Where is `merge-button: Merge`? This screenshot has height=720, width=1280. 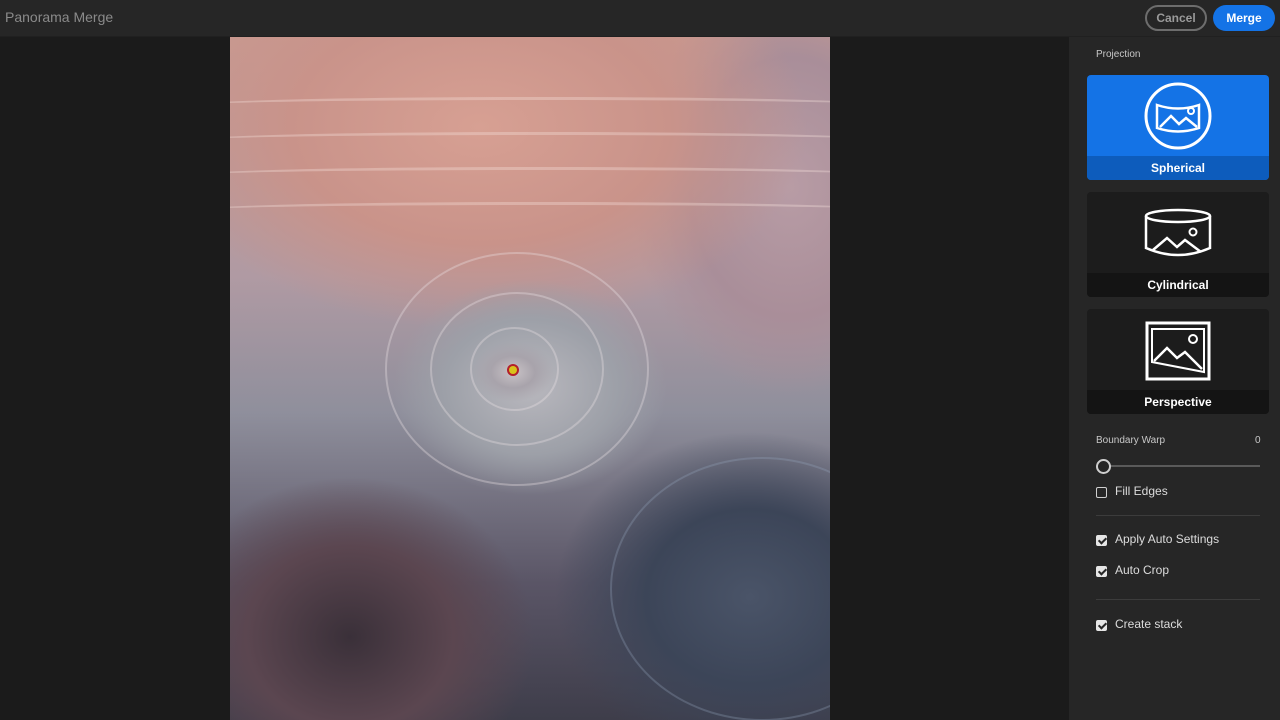
merge-button: Merge is located at coordinates (1244, 18).